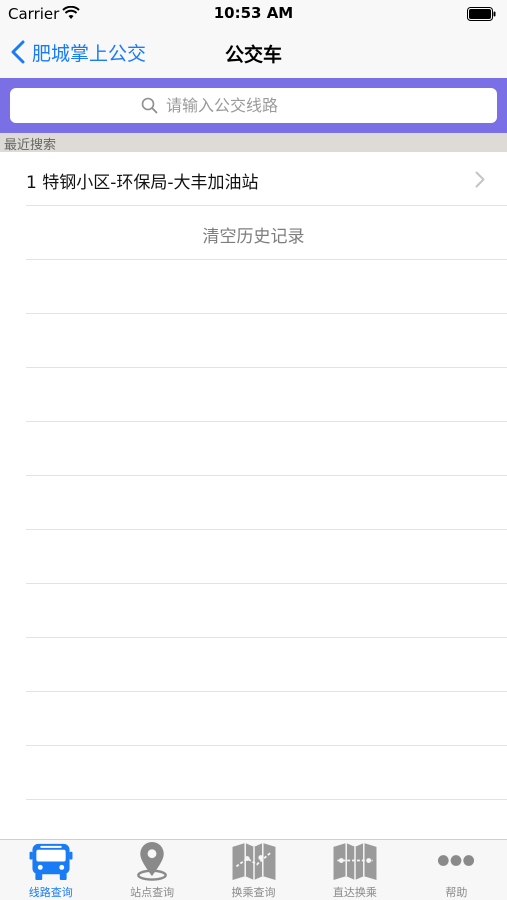 The image size is (507, 900). I want to click on tab-label: 帮助, so click(456, 892).